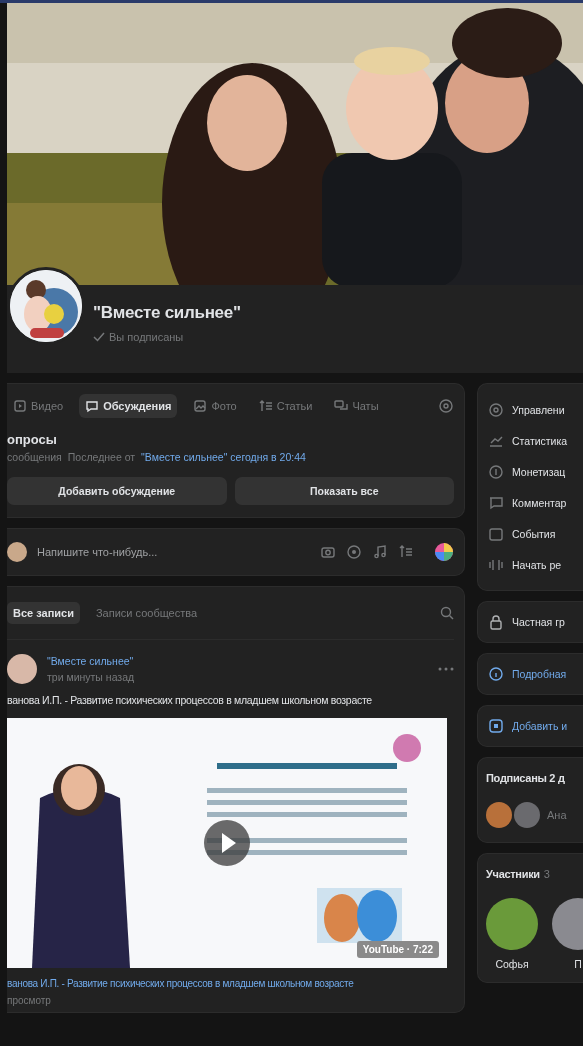 The height and width of the screenshot is (1046, 583). I want to click on menu-item: Комментар, so click(535, 502).